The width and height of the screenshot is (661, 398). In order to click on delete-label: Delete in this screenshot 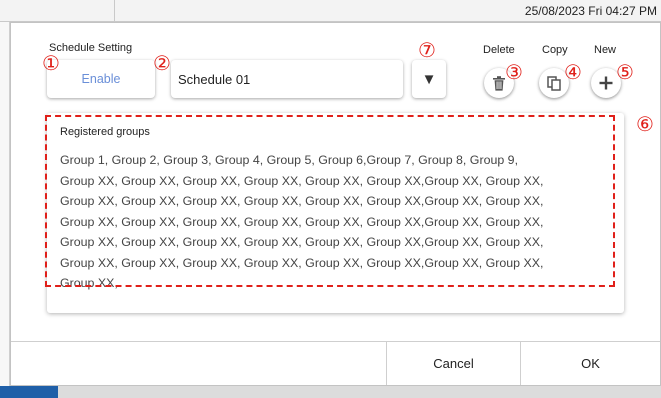, I will do `click(499, 50)`.